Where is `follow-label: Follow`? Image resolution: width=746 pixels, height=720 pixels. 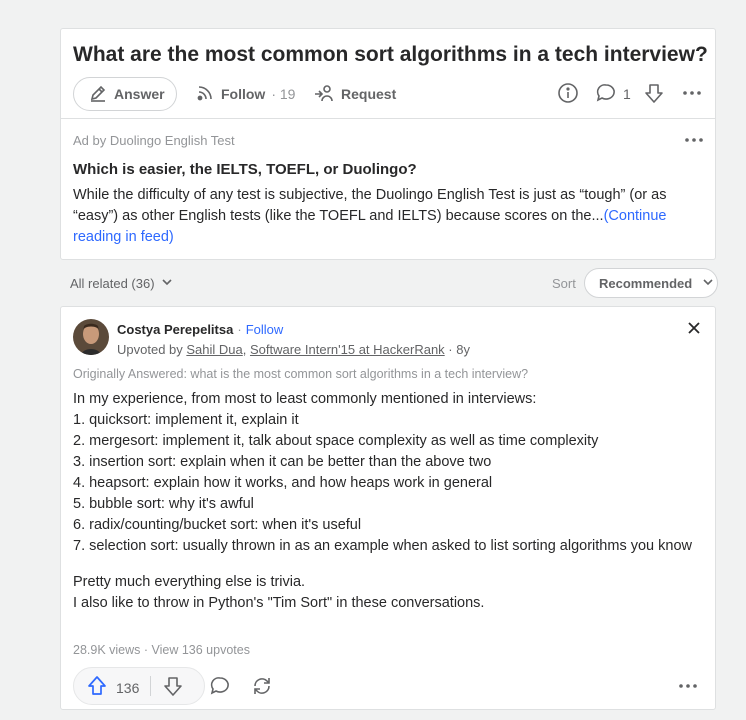
follow-label: Follow is located at coordinates (243, 94).